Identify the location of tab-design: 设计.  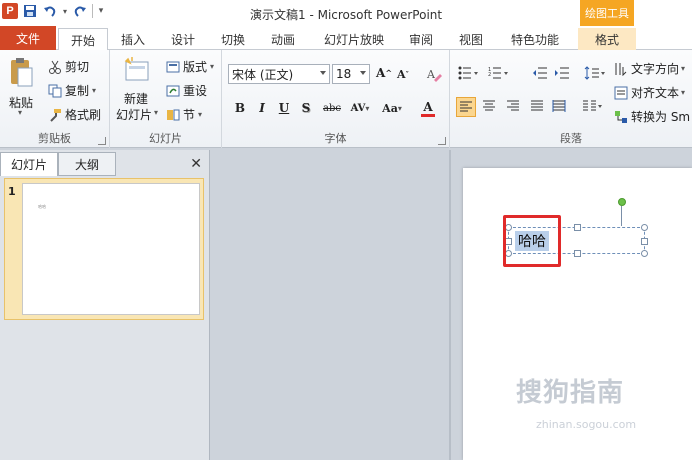
(183, 39).